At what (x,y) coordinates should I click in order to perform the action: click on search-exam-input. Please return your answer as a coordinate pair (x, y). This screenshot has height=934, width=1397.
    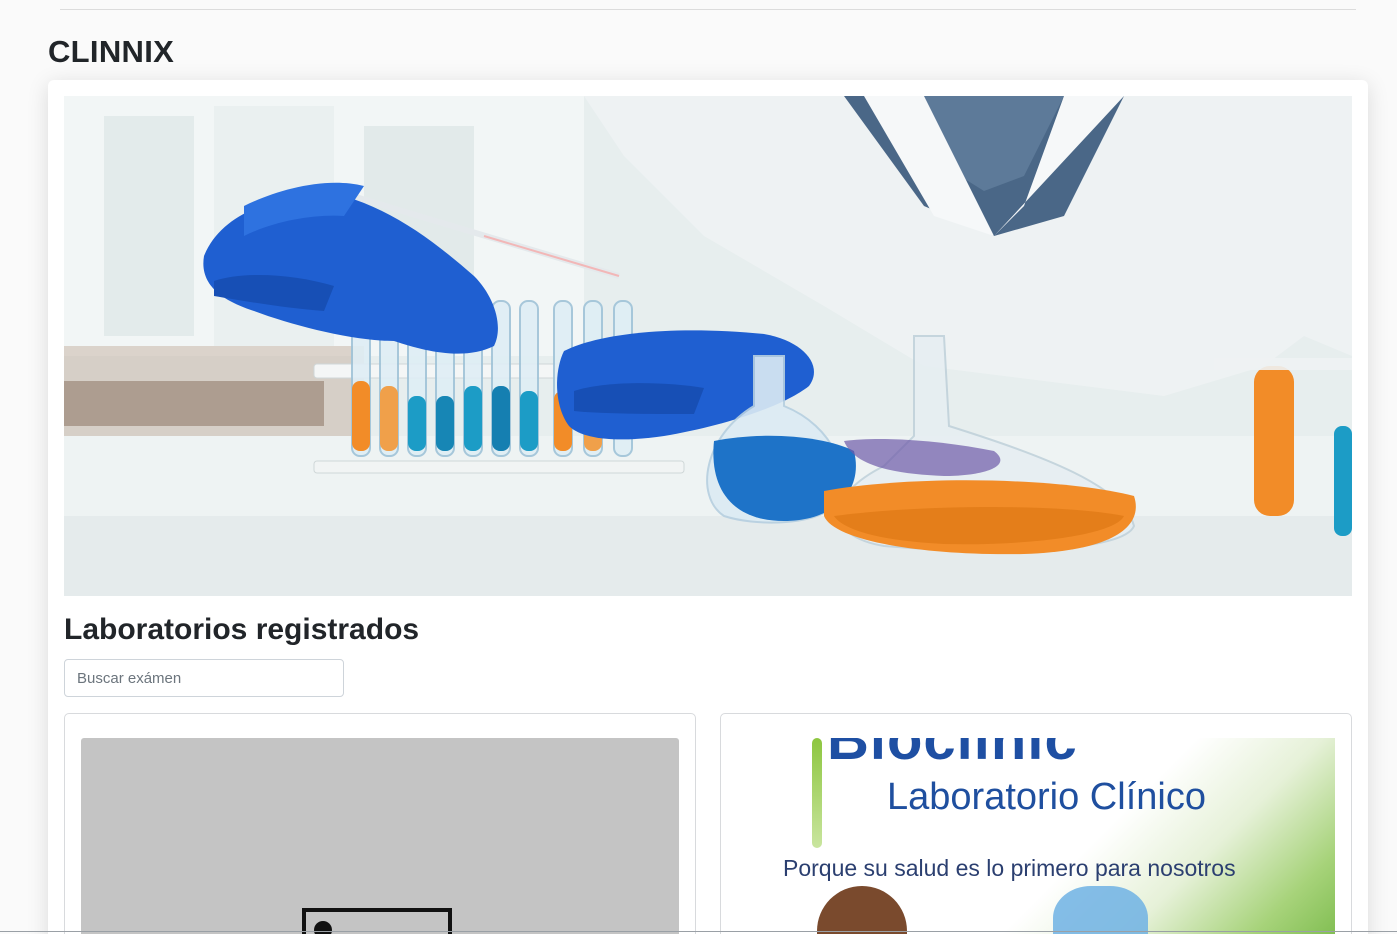
    Looking at the image, I should click on (204, 678).